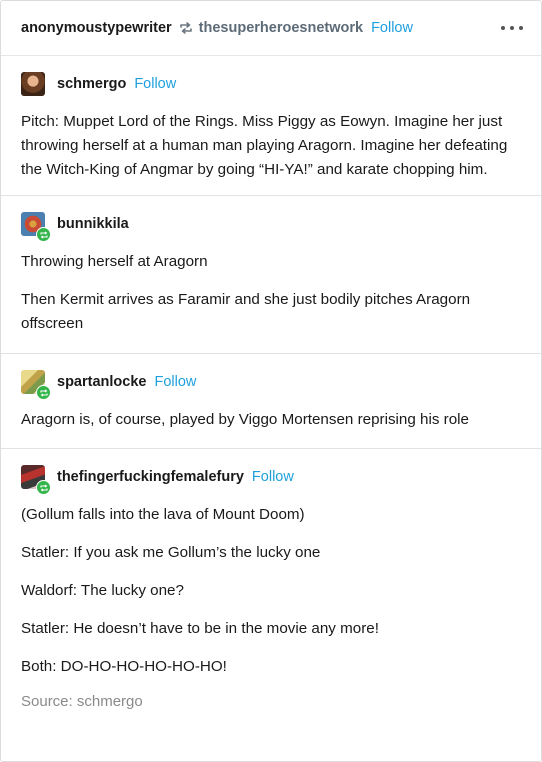  Describe the element at coordinates (271, 701) in the screenshot. I see `source-link: Source: schmergo` at that location.